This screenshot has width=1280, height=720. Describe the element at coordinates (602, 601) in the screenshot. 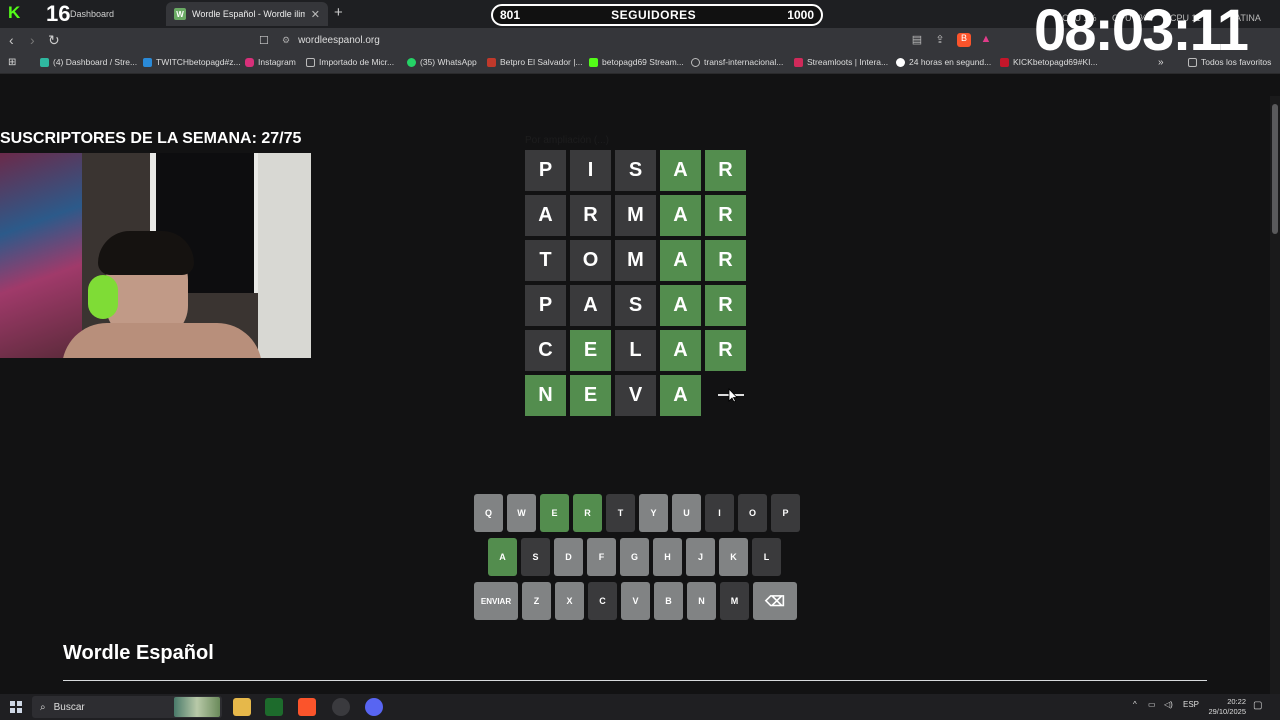

I see `key-c: C` at that location.